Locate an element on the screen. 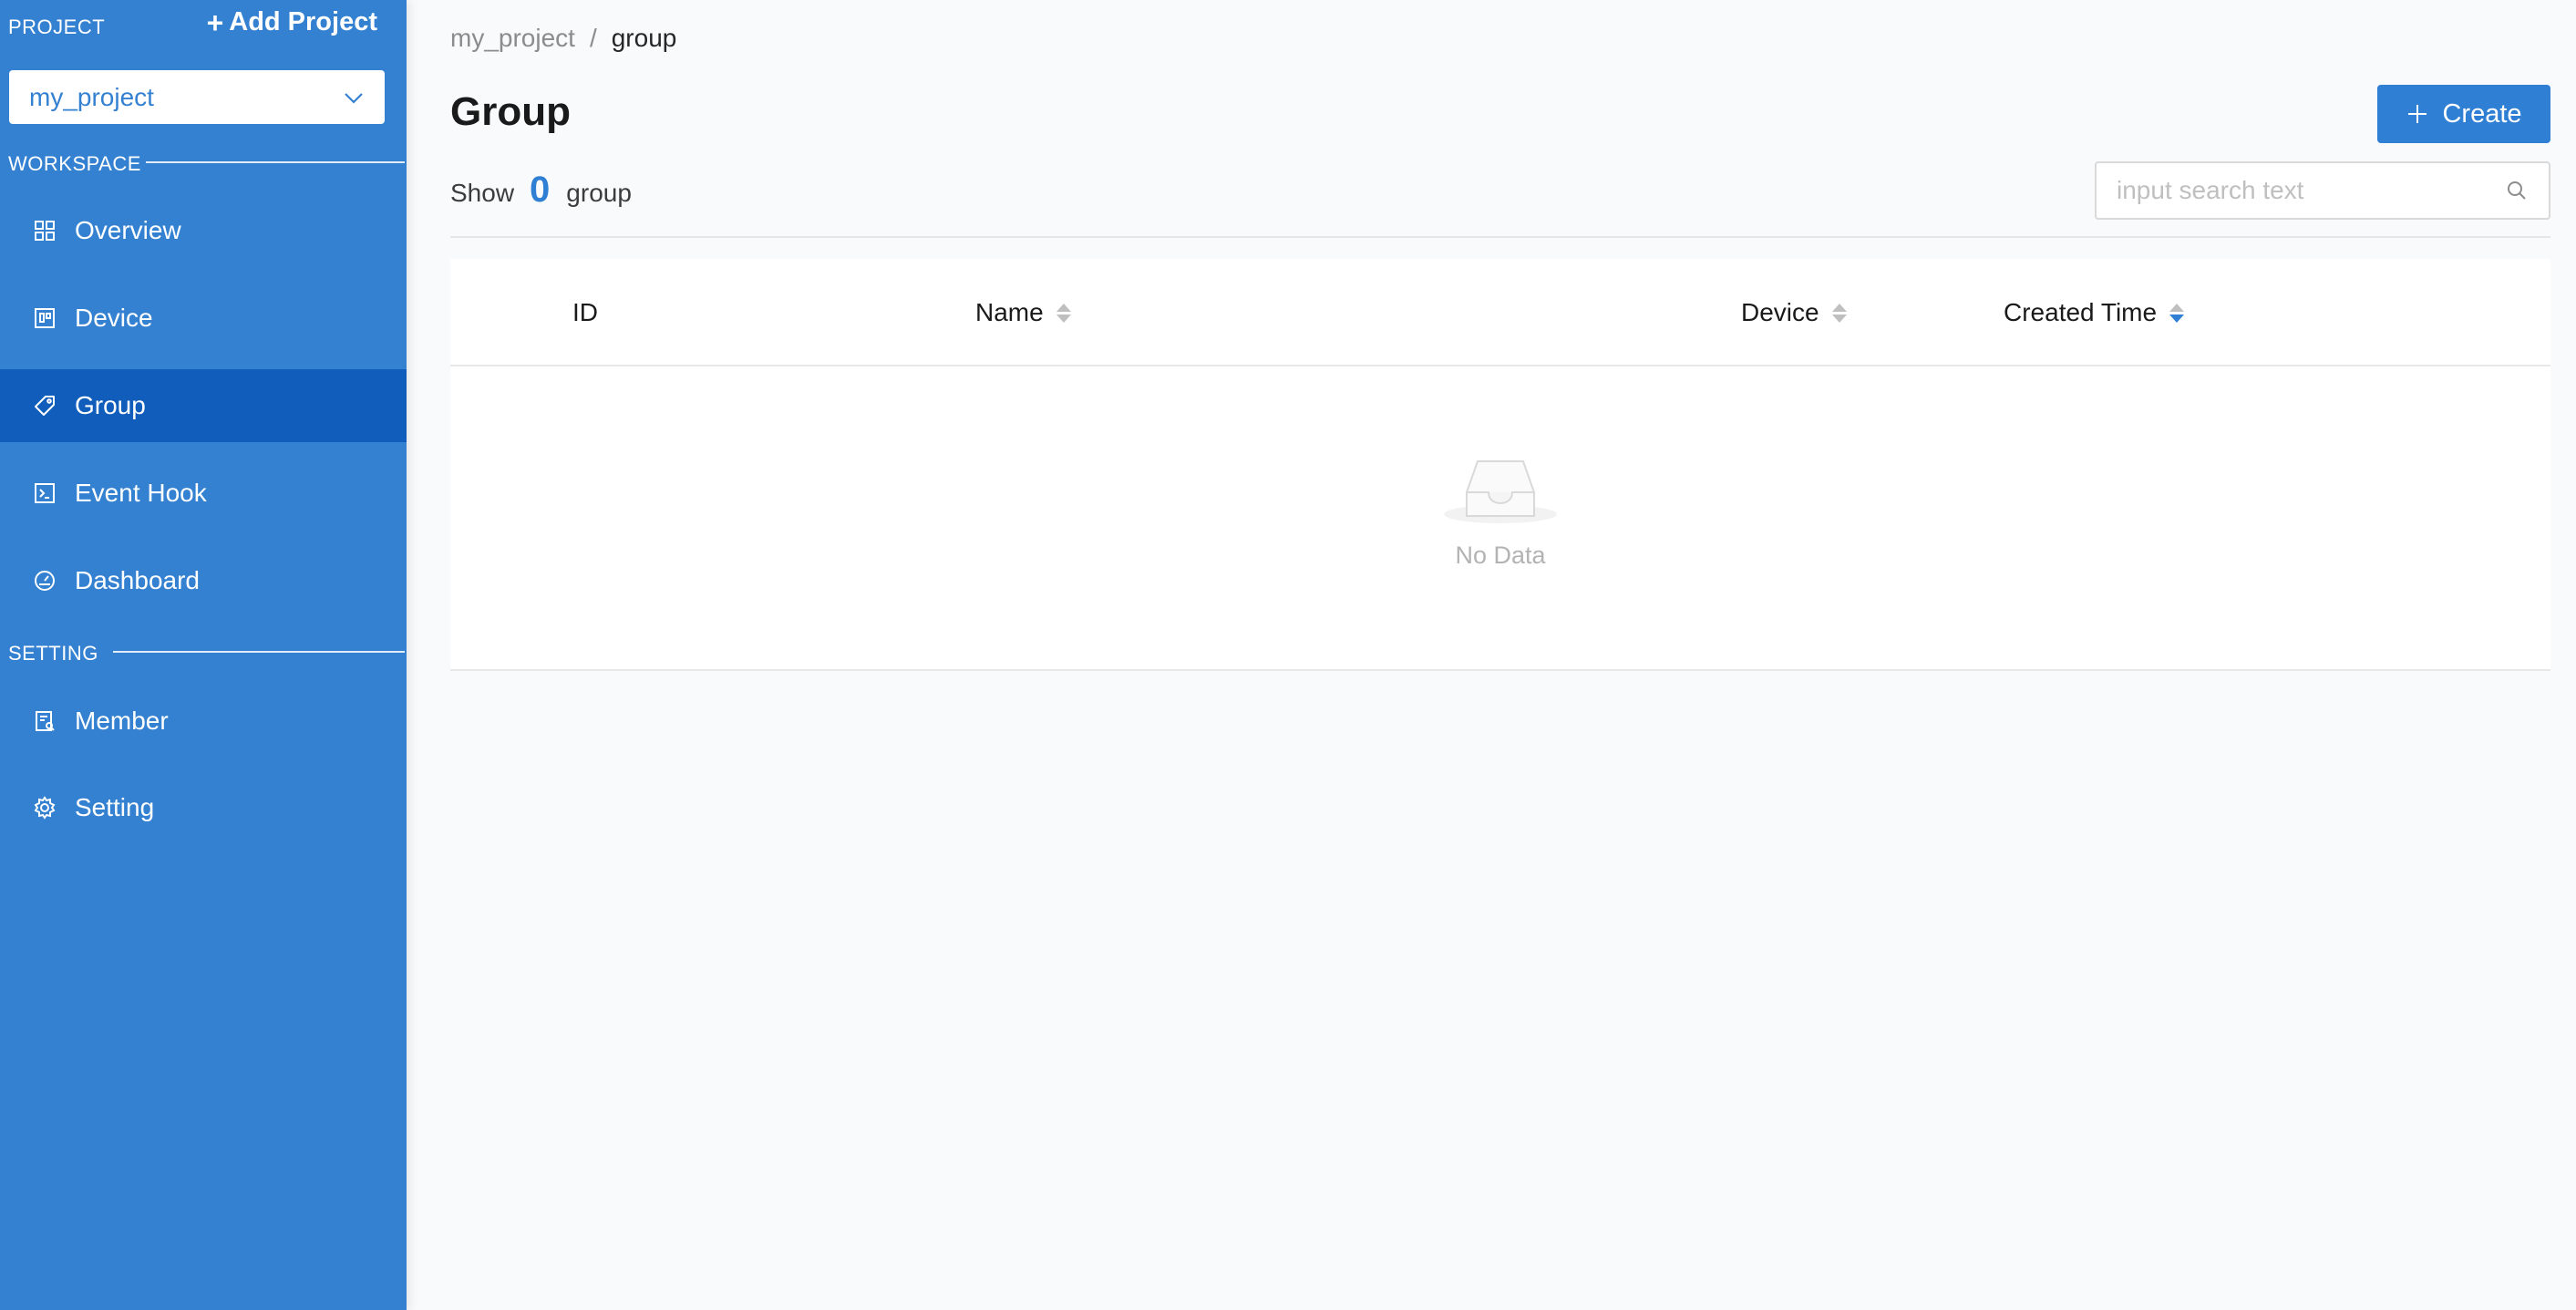 This screenshot has height=1310, width=2576. count-value: 0 is located at coordinates (540, 190).